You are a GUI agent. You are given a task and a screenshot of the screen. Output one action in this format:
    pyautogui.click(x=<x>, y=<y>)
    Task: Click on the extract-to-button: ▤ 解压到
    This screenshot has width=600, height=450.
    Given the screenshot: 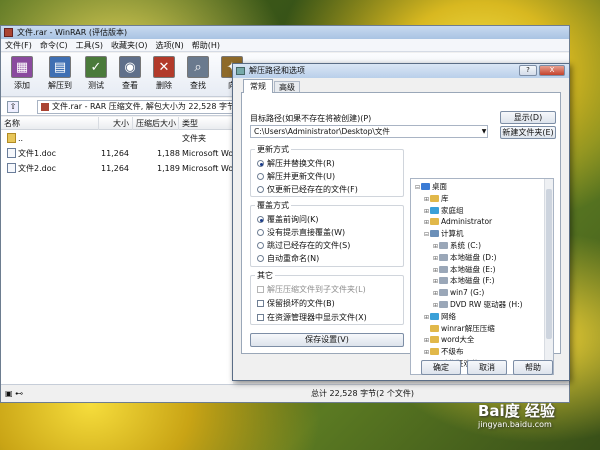 What is the action you would take?
    pyautogui.click(x=60, y=75)
    